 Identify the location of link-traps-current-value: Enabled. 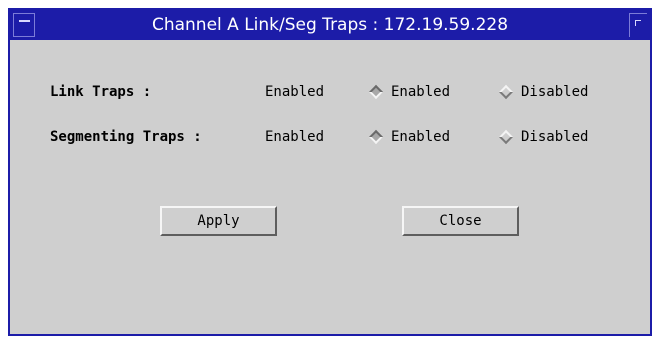
(295, 92).